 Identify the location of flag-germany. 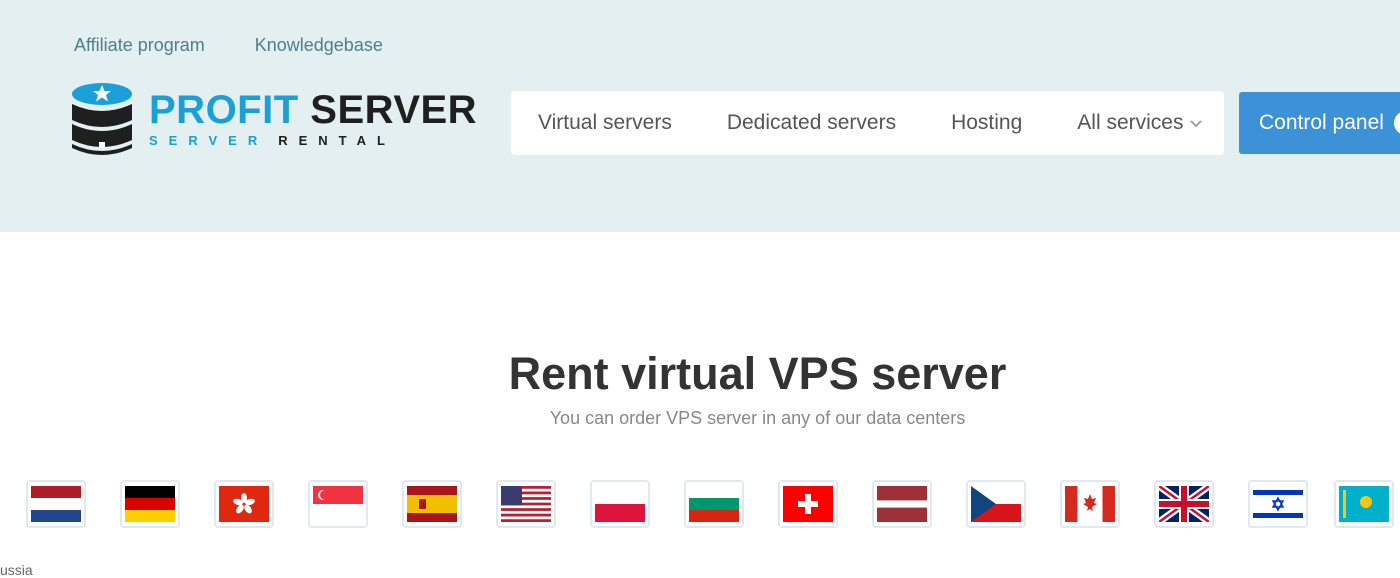
(150, 504).